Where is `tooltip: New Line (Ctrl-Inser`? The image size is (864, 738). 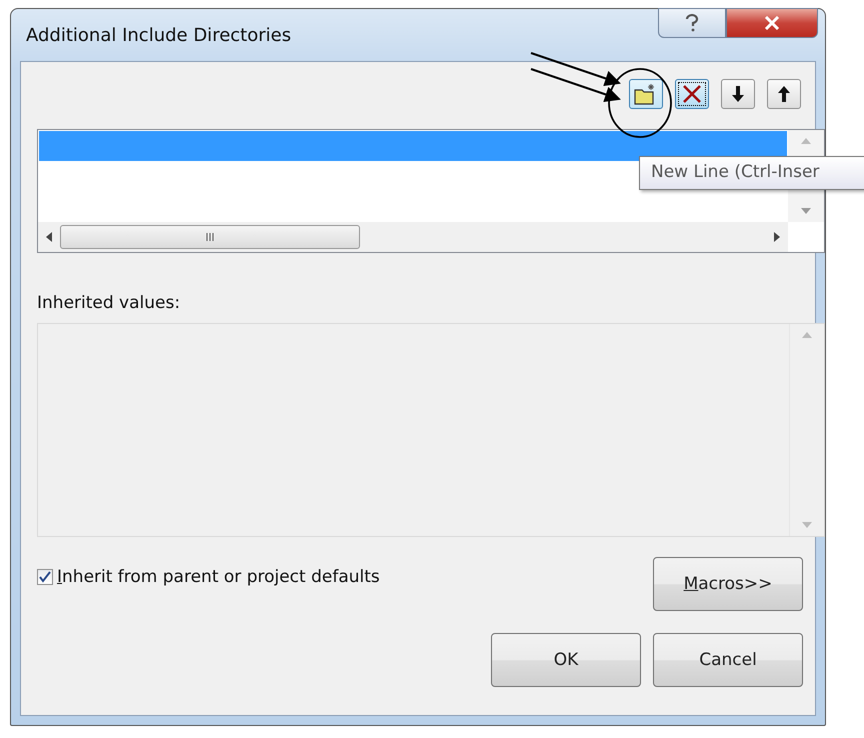
tooltip: New Line (Ctrl-Inser is located at coordinates (751, 173).